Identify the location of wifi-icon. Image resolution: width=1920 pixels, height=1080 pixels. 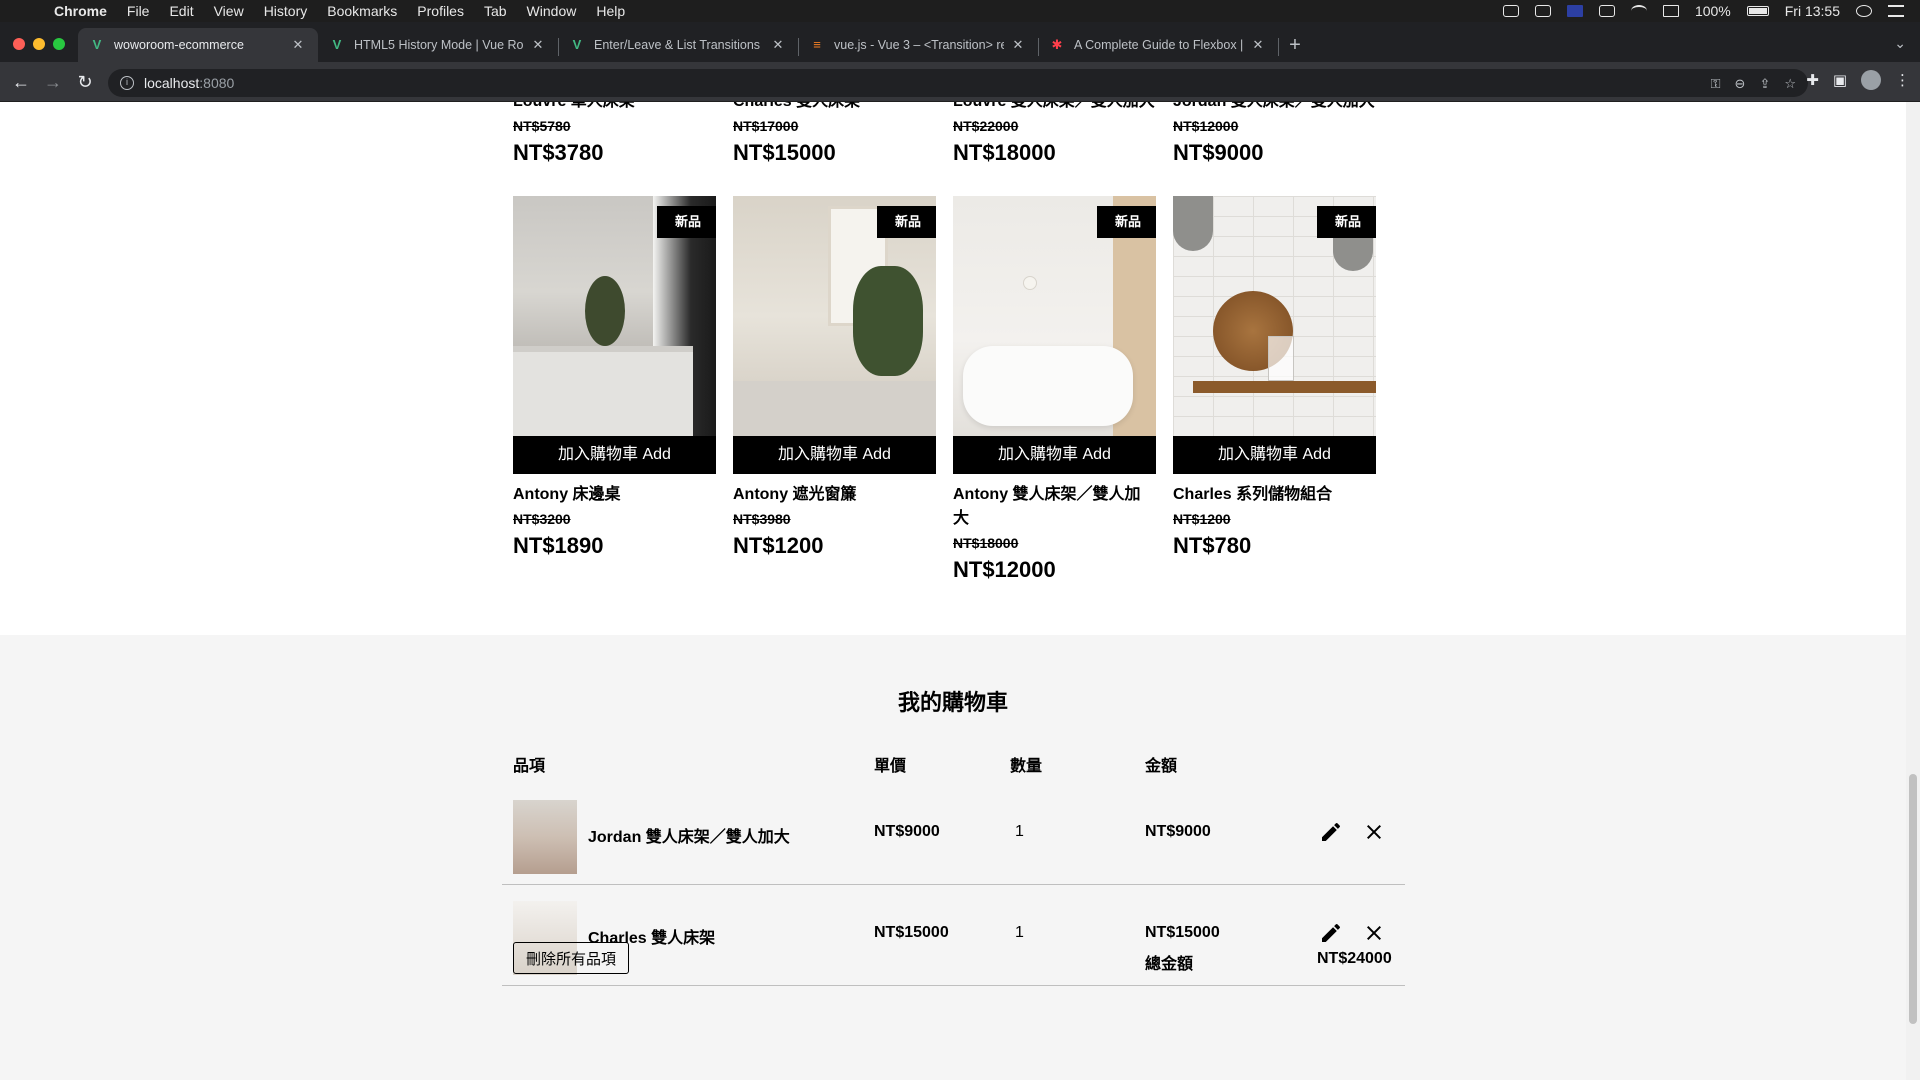
(1638, 11).